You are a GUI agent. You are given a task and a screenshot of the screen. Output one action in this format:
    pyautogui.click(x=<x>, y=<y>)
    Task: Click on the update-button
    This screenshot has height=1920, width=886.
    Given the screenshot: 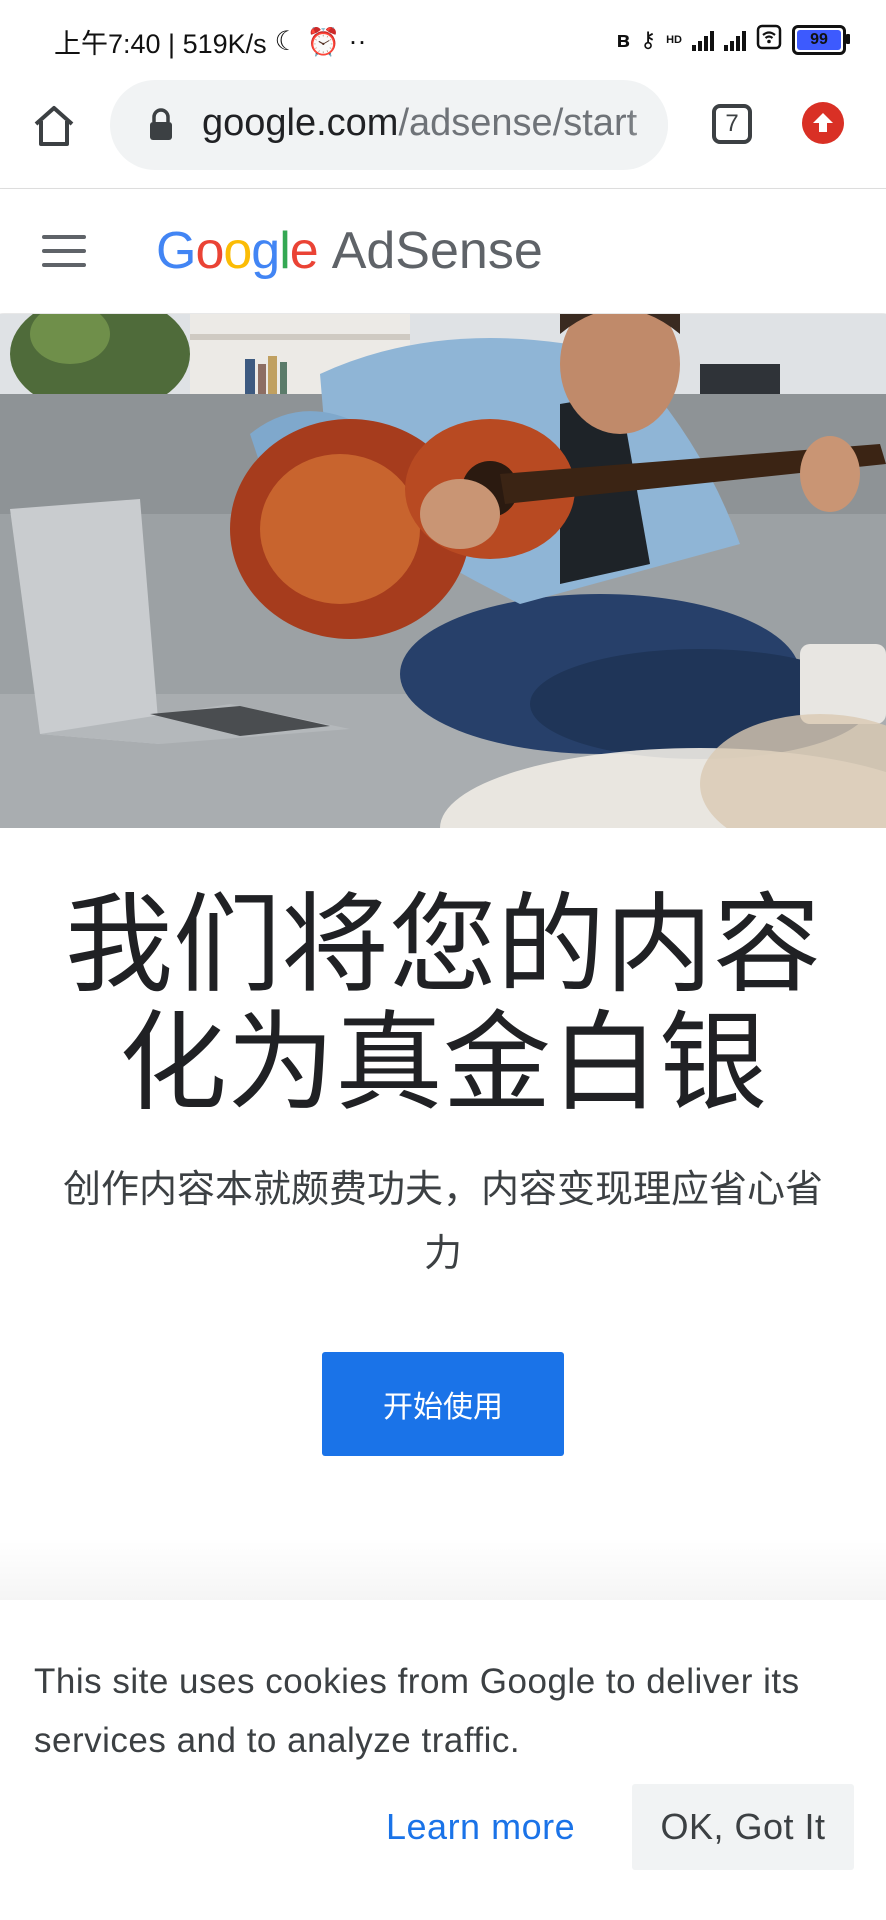 What is the action you would take?
    pyautogui.click(x=823, y=123)
    